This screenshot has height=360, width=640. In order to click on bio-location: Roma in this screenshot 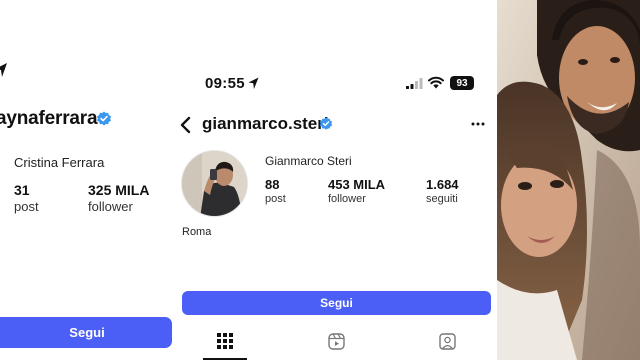, I will do `click(197, 232)`.